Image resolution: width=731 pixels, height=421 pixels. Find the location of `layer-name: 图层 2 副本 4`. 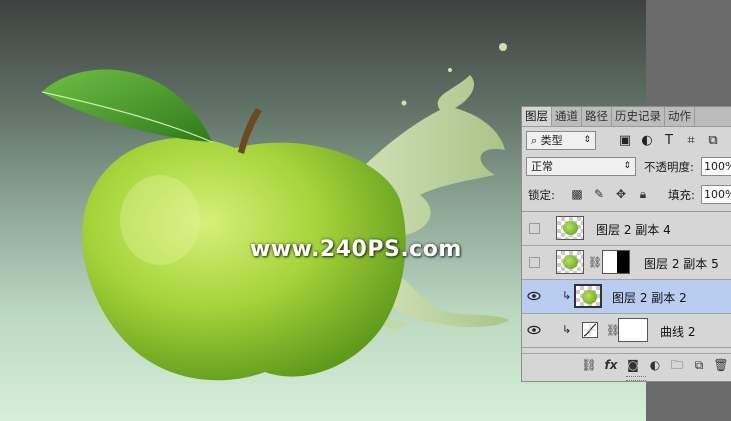

layer-name: 图层 2 副本 4 is located at coordinates (633, 230).